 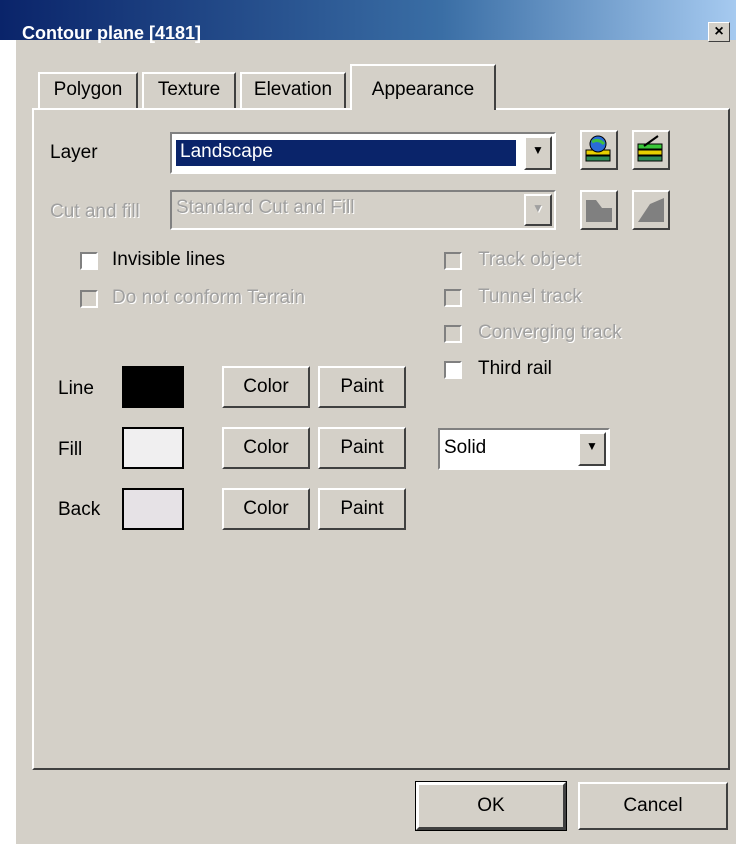 I want to click on invisible-lines-checkbox, so click(x=89, y=261).